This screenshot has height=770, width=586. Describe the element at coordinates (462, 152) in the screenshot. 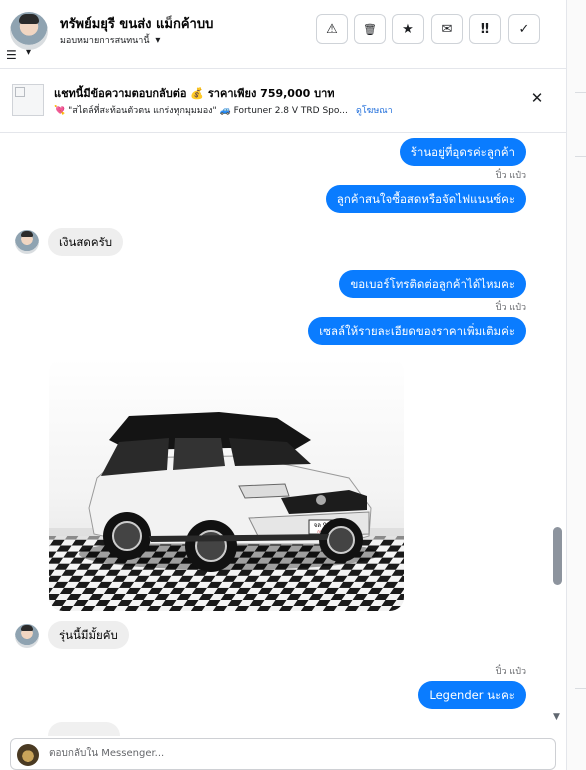

I see `message-bubble-outgoing: ร้านอยู่ที่อุดรค่ะลูกค้า` at that location.